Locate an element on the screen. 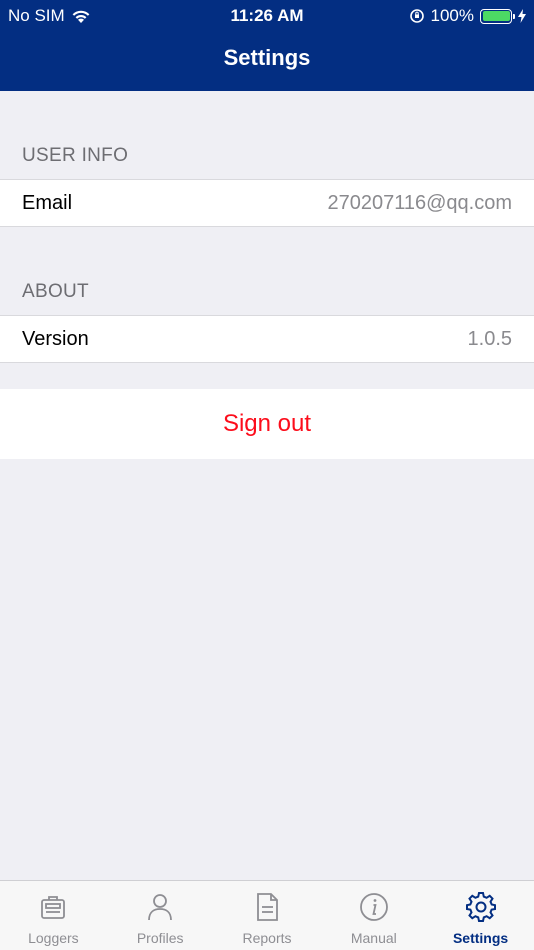 Image resolution: width=534 pixels, height=950 pixels. battery-percent: 100% is located at coordinates (452, 15).